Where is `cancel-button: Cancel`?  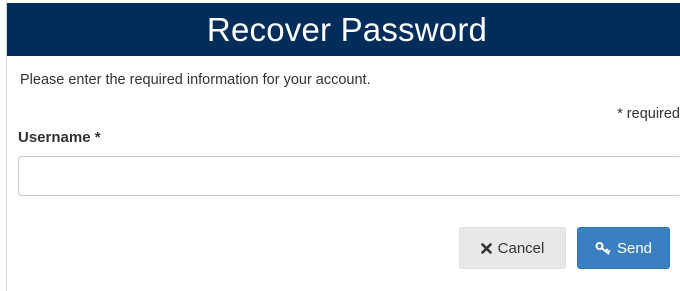 cancel-button: Cancel is located at coordinates (512, 248).